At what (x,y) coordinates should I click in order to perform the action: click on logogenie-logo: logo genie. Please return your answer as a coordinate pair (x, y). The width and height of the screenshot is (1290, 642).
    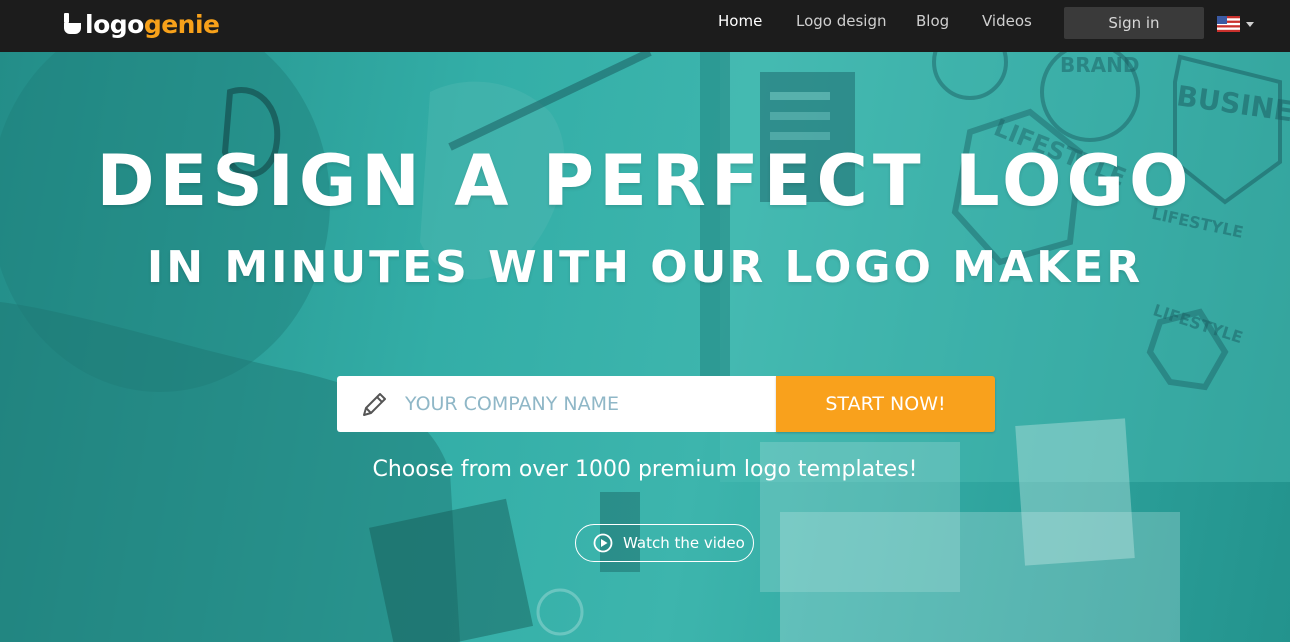
    Looking at the image, I should click on (142, 24).